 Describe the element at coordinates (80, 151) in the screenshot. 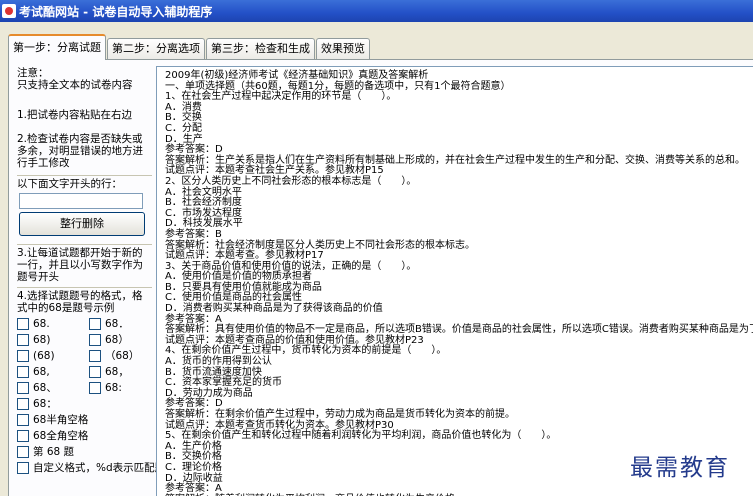

I see `step2-text: 2.检查试卷内容是否缺失或多余，对明显错误的地方进行手工修改` at that location.